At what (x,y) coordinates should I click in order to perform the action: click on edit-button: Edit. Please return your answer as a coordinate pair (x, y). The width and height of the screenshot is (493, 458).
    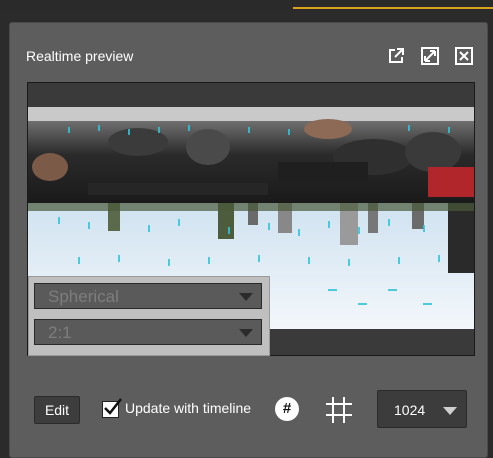
    Looking at the image, I should click on (57, 410).